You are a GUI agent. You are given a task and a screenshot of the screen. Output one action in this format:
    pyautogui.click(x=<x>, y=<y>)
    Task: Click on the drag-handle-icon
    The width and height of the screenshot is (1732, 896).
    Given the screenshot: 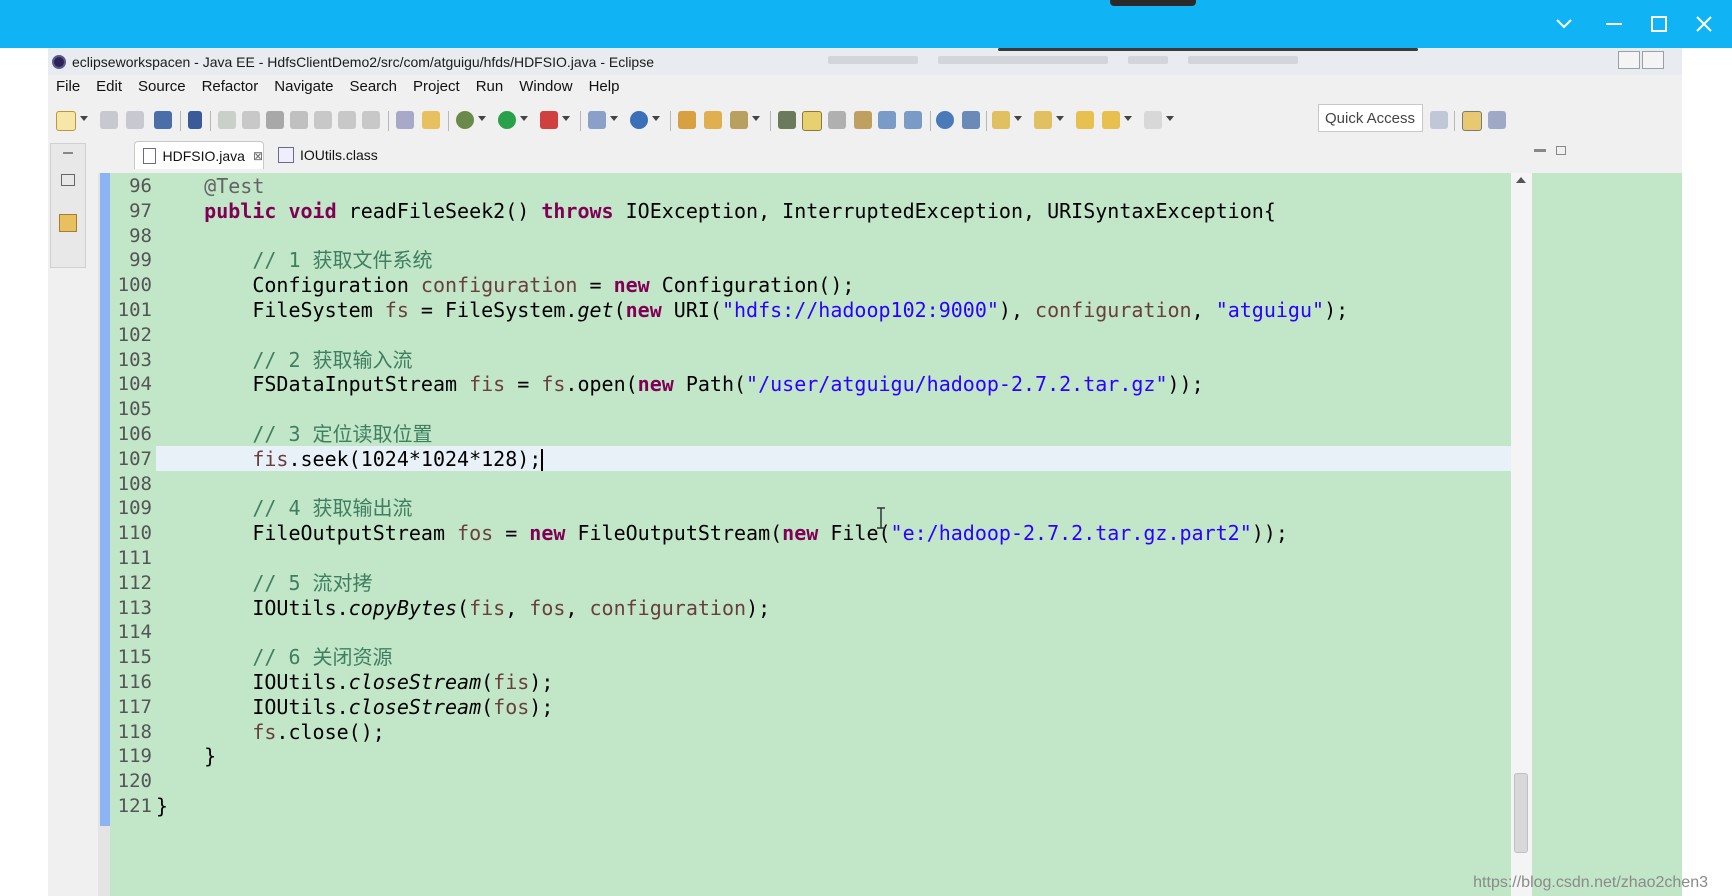 What is the action you would take?
    pyautogui.click(x=68, y=153)
    